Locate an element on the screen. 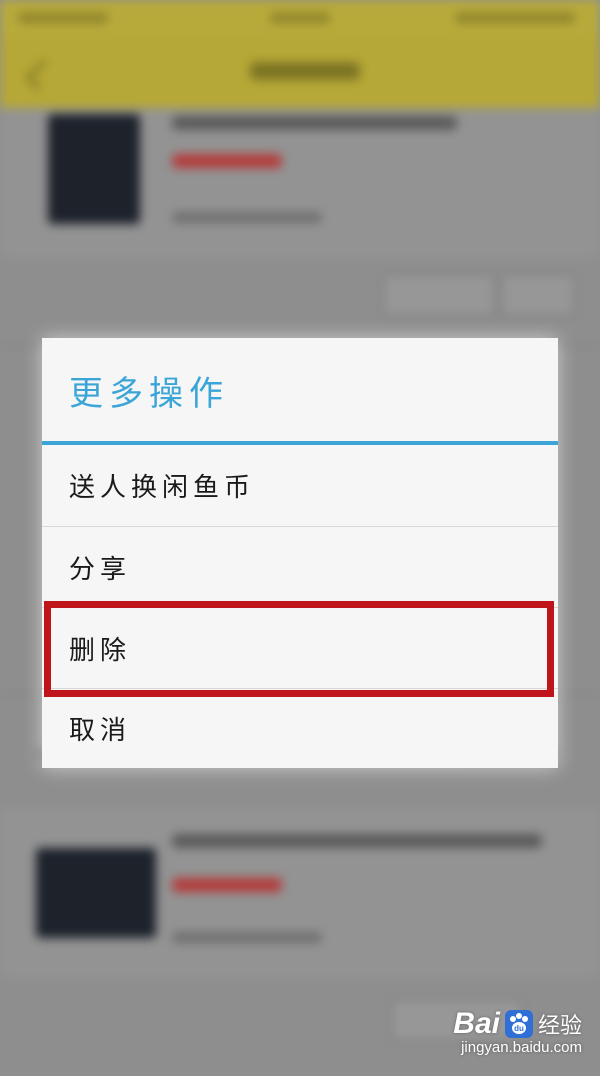  option-delete: 删除 is located at coordinates (300, 648).